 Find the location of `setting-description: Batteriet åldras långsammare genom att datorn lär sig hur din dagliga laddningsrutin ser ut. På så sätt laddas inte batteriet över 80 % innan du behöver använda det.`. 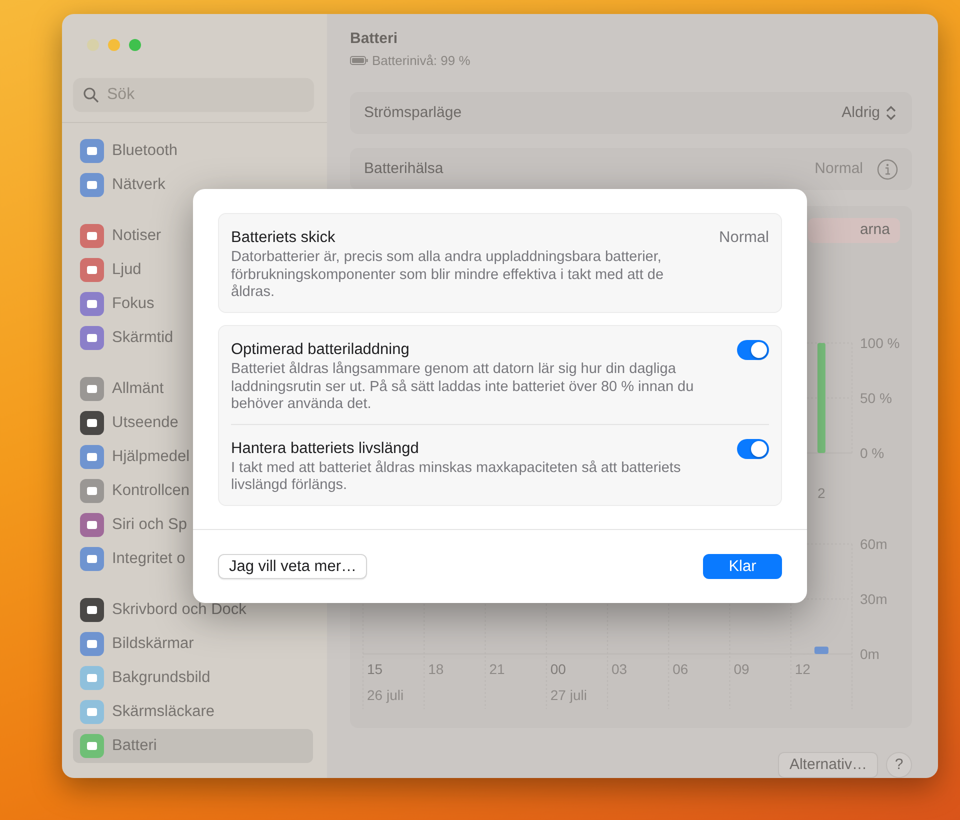

setting-description: Batteriet åldras långsammare genom att datorn lär sig hur din dagliga laddningsrutin ser ut. På så sätt laddas inte batteriet över 80 % innan du behöver använda det. is located at coordinates (463, 387).